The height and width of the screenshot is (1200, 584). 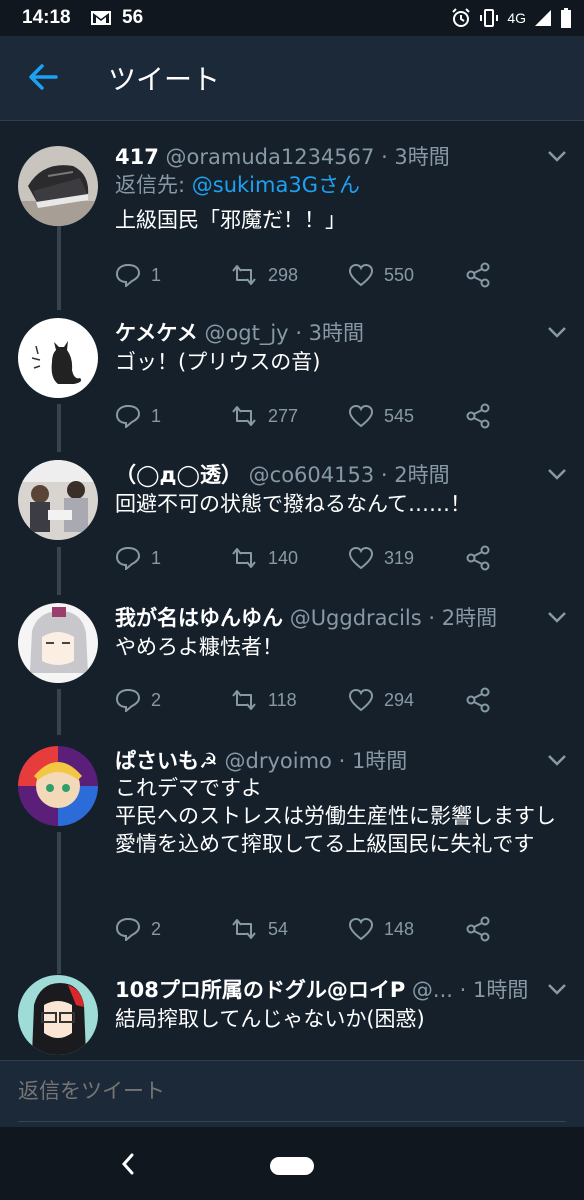 I want to click on tweet-text: やめろよ糠怯者！, so click(x=199, y=647).